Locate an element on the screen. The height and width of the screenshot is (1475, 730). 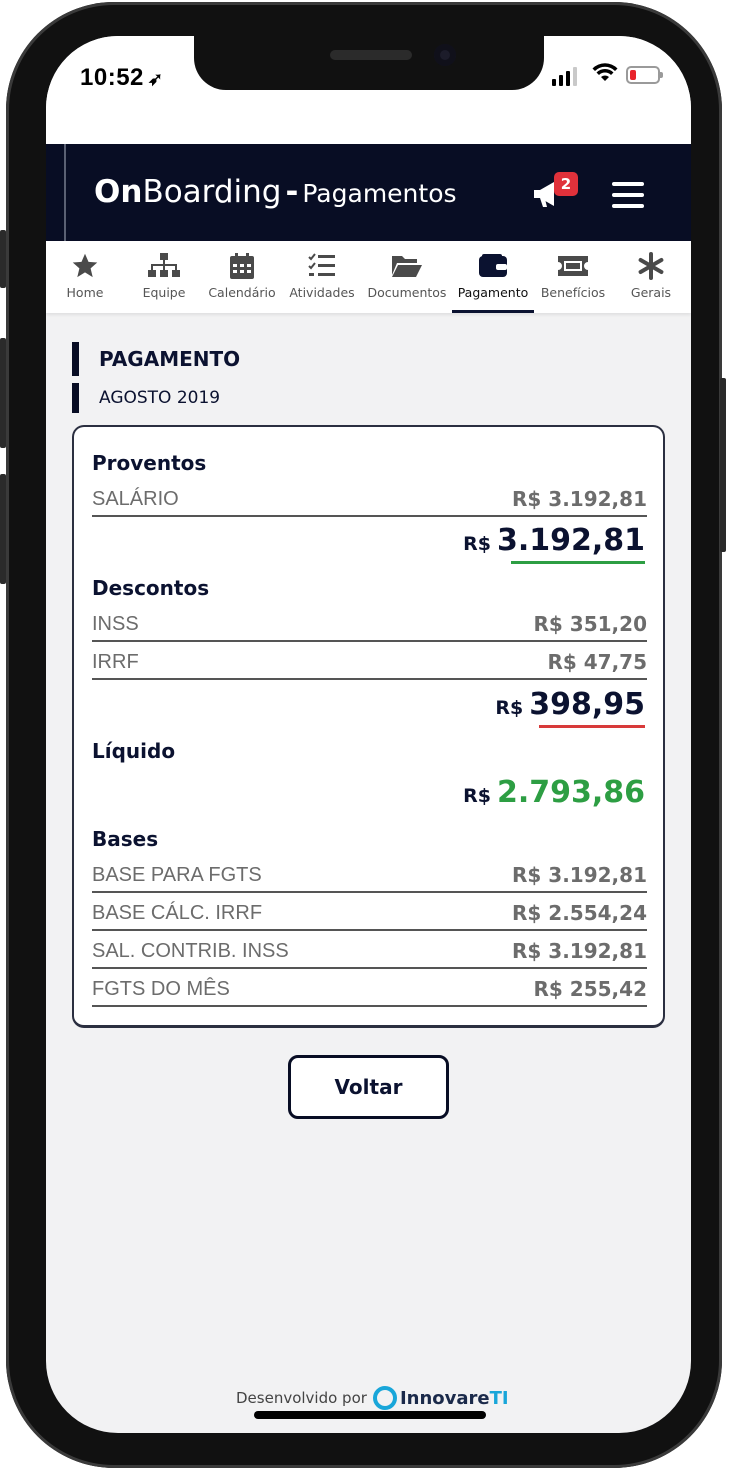
tab-label-atividades: Atividades is located at coordinates (322, 292).